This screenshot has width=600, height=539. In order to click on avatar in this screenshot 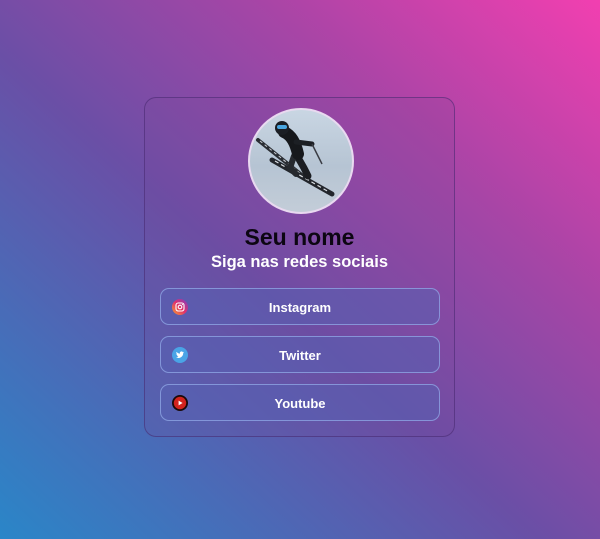, I will do `click(301, 161)`.